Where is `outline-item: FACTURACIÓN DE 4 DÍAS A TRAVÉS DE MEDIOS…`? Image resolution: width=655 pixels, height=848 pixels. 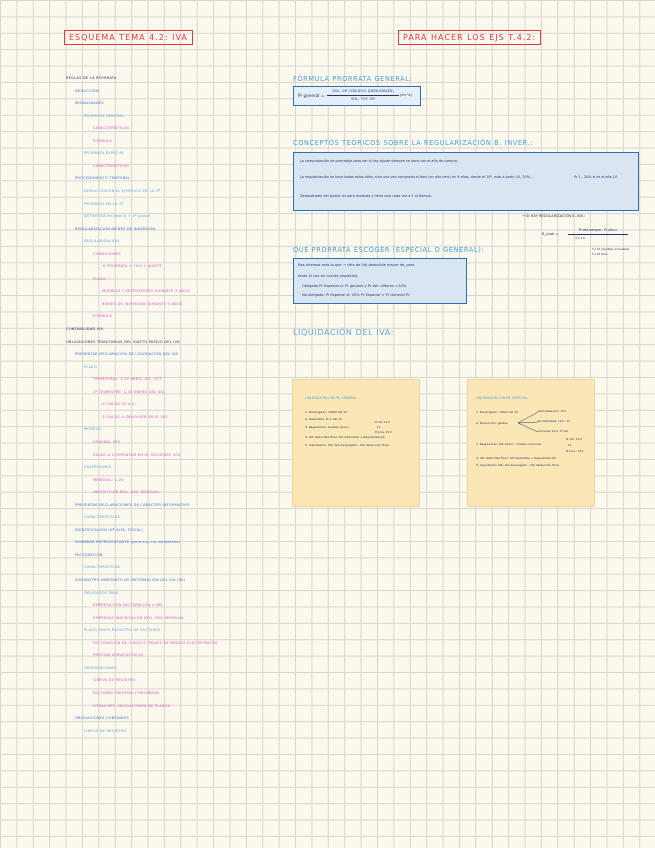 outline-item: FACTURACIÓN DE 4 DÍAS A TRAVÉS DE MEDIOS… is located at coordinates (155, 642).